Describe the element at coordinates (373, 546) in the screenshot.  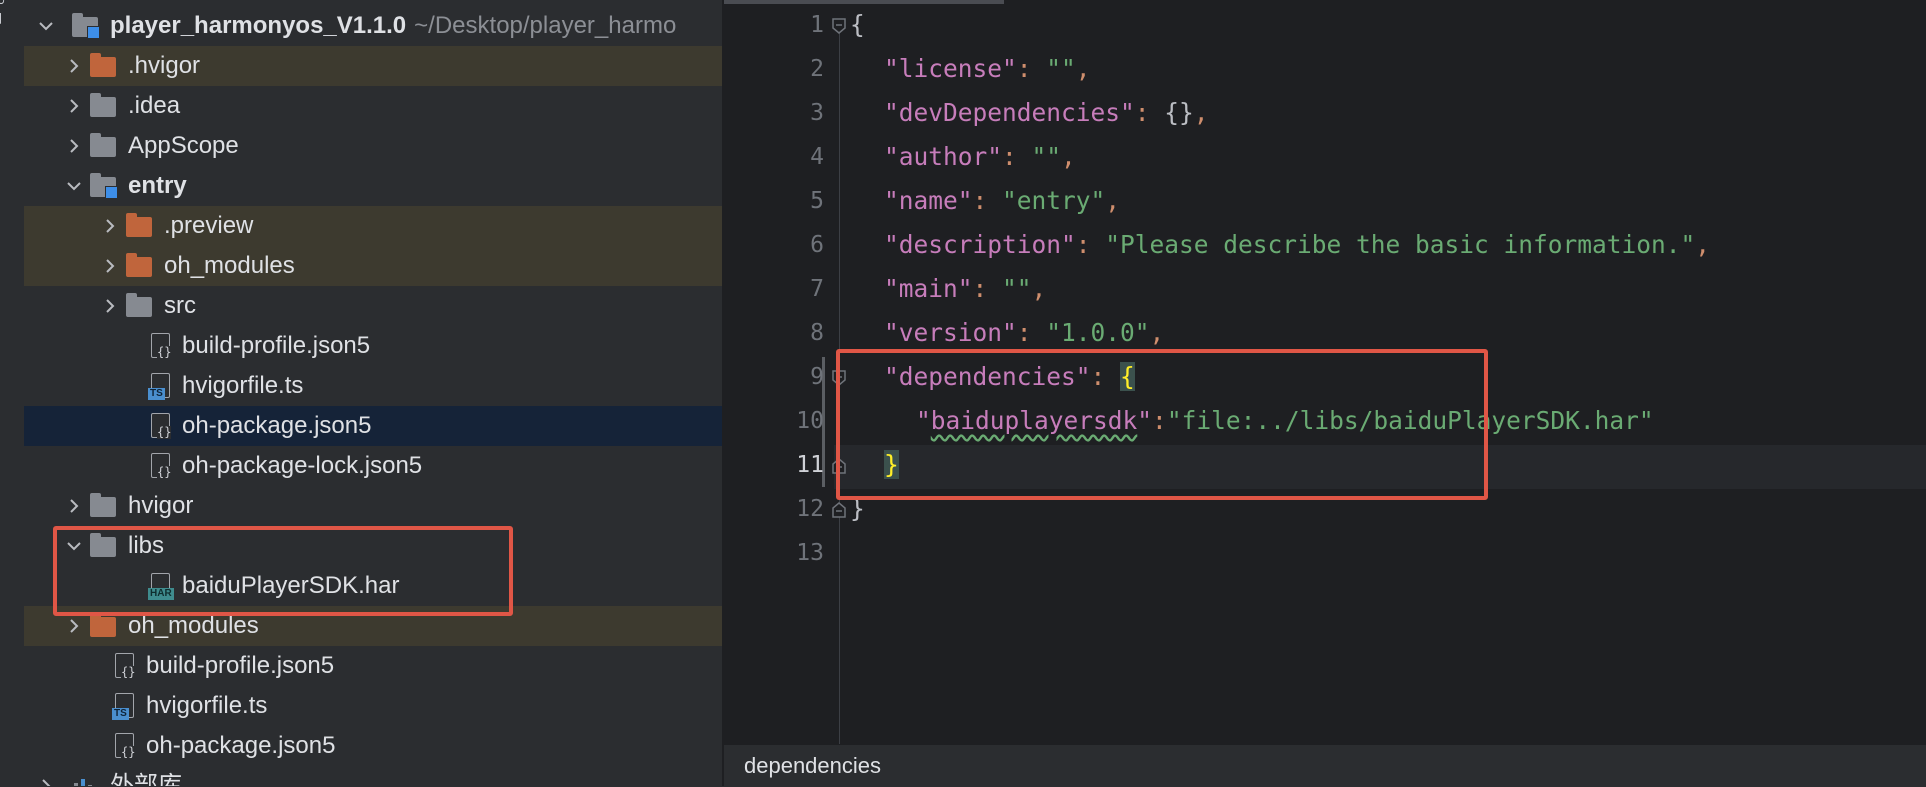
I see `tree-item-libs: libs` at that location.